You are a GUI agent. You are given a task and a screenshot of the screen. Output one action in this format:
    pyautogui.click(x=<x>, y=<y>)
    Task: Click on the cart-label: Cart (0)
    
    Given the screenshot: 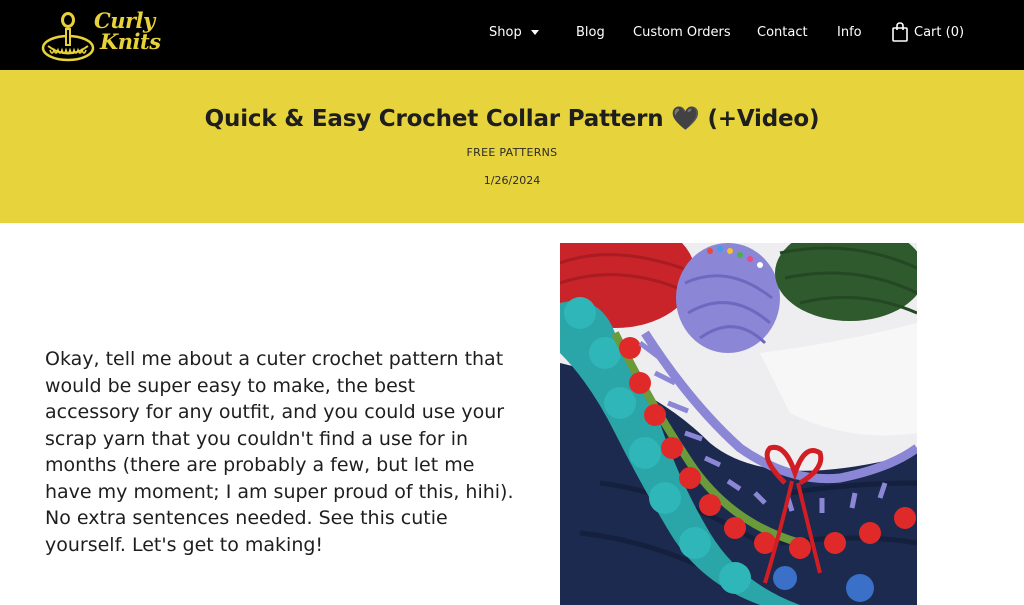 What is the action you would take?
    pyautogui.click(x=939, y=32)
    